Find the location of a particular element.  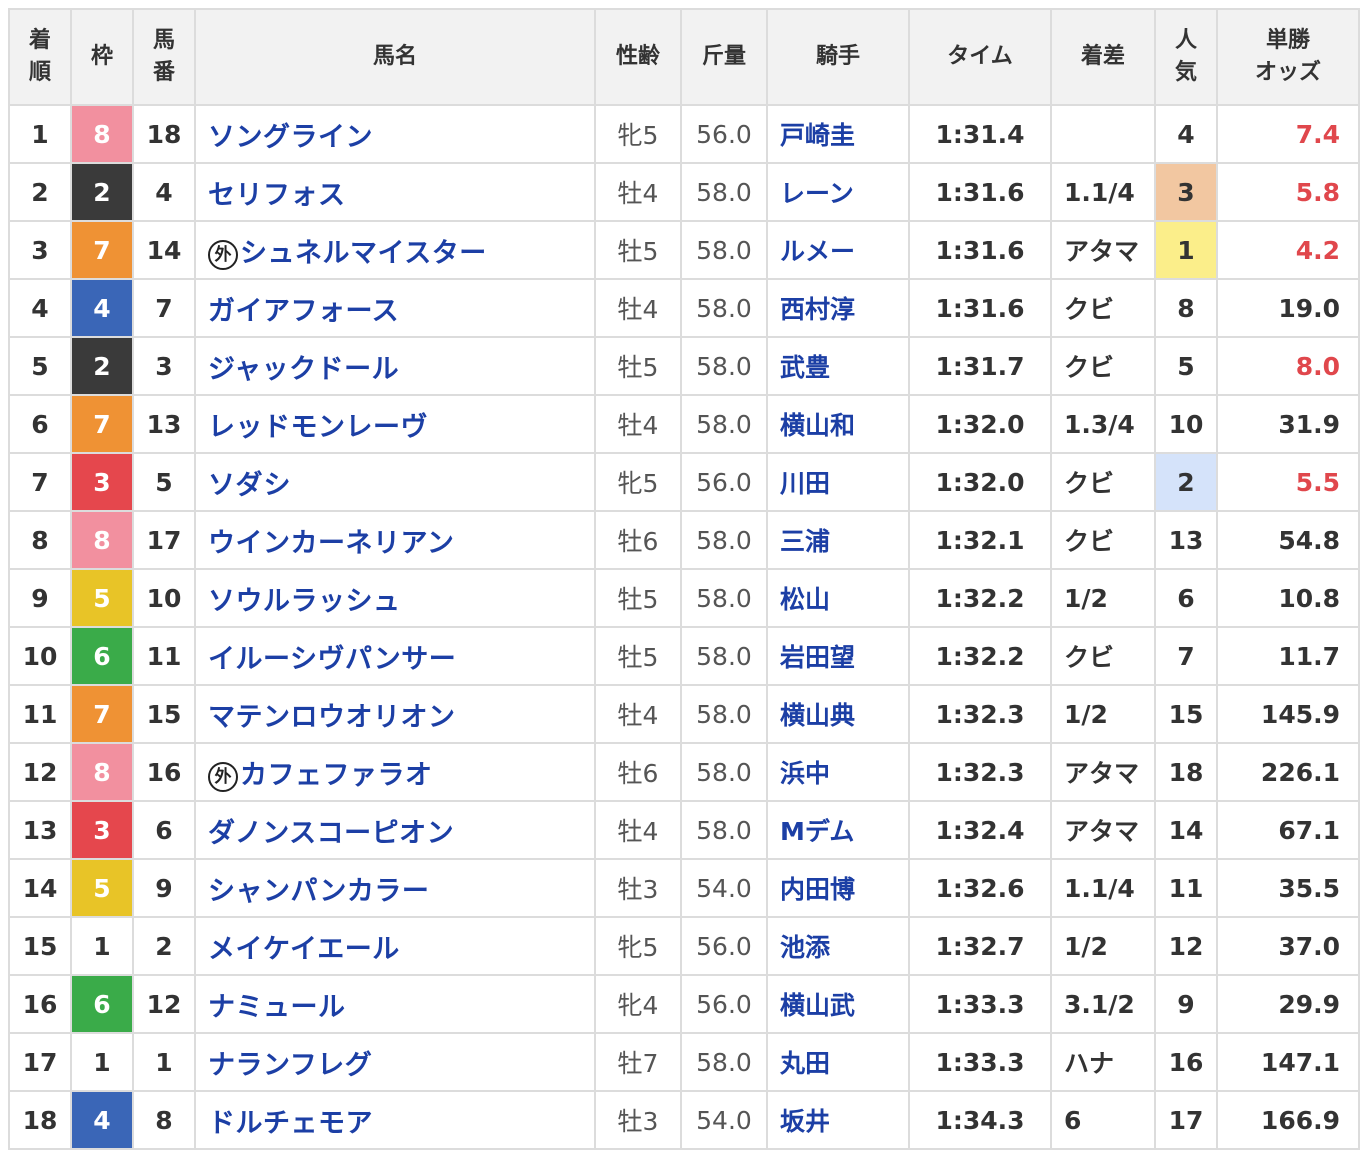

time-cell: 1:33.3 is located at coordinates (980, 1004).